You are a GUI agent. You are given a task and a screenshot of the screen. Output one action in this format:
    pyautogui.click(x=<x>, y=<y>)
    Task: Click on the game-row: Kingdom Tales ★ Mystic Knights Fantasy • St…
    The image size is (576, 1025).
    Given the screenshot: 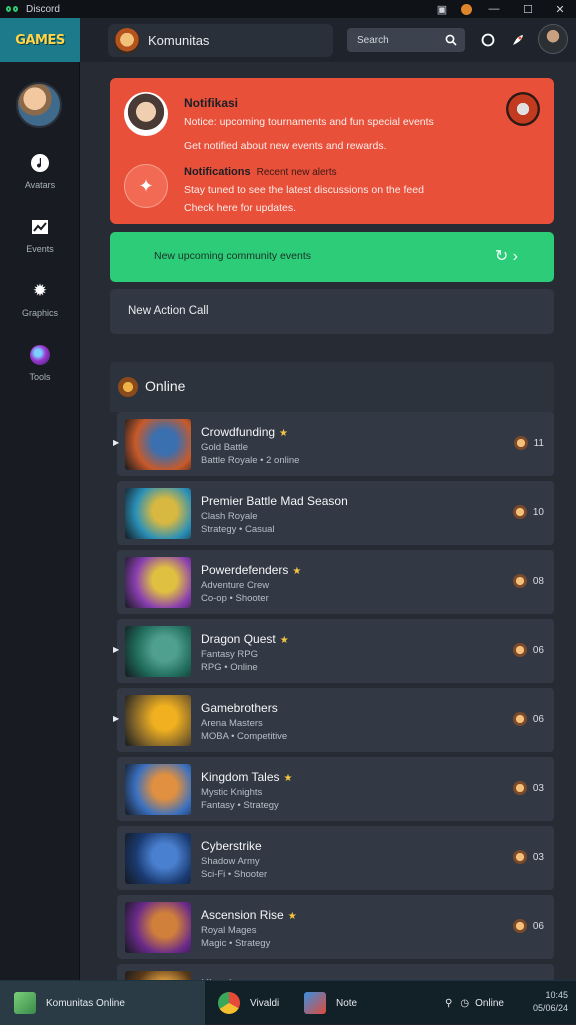 What is the action you would take?
    pyautogui.click(x=335, y=789)
    